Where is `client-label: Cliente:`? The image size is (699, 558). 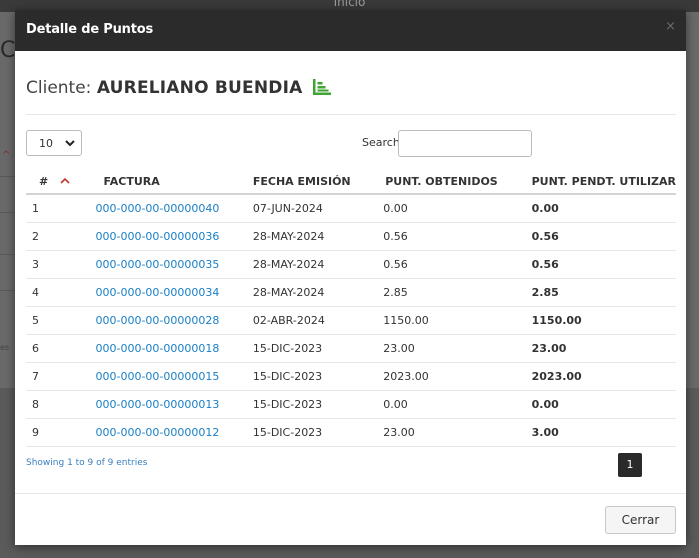 client-label: Cliente: is located at coordinates (59, 88).